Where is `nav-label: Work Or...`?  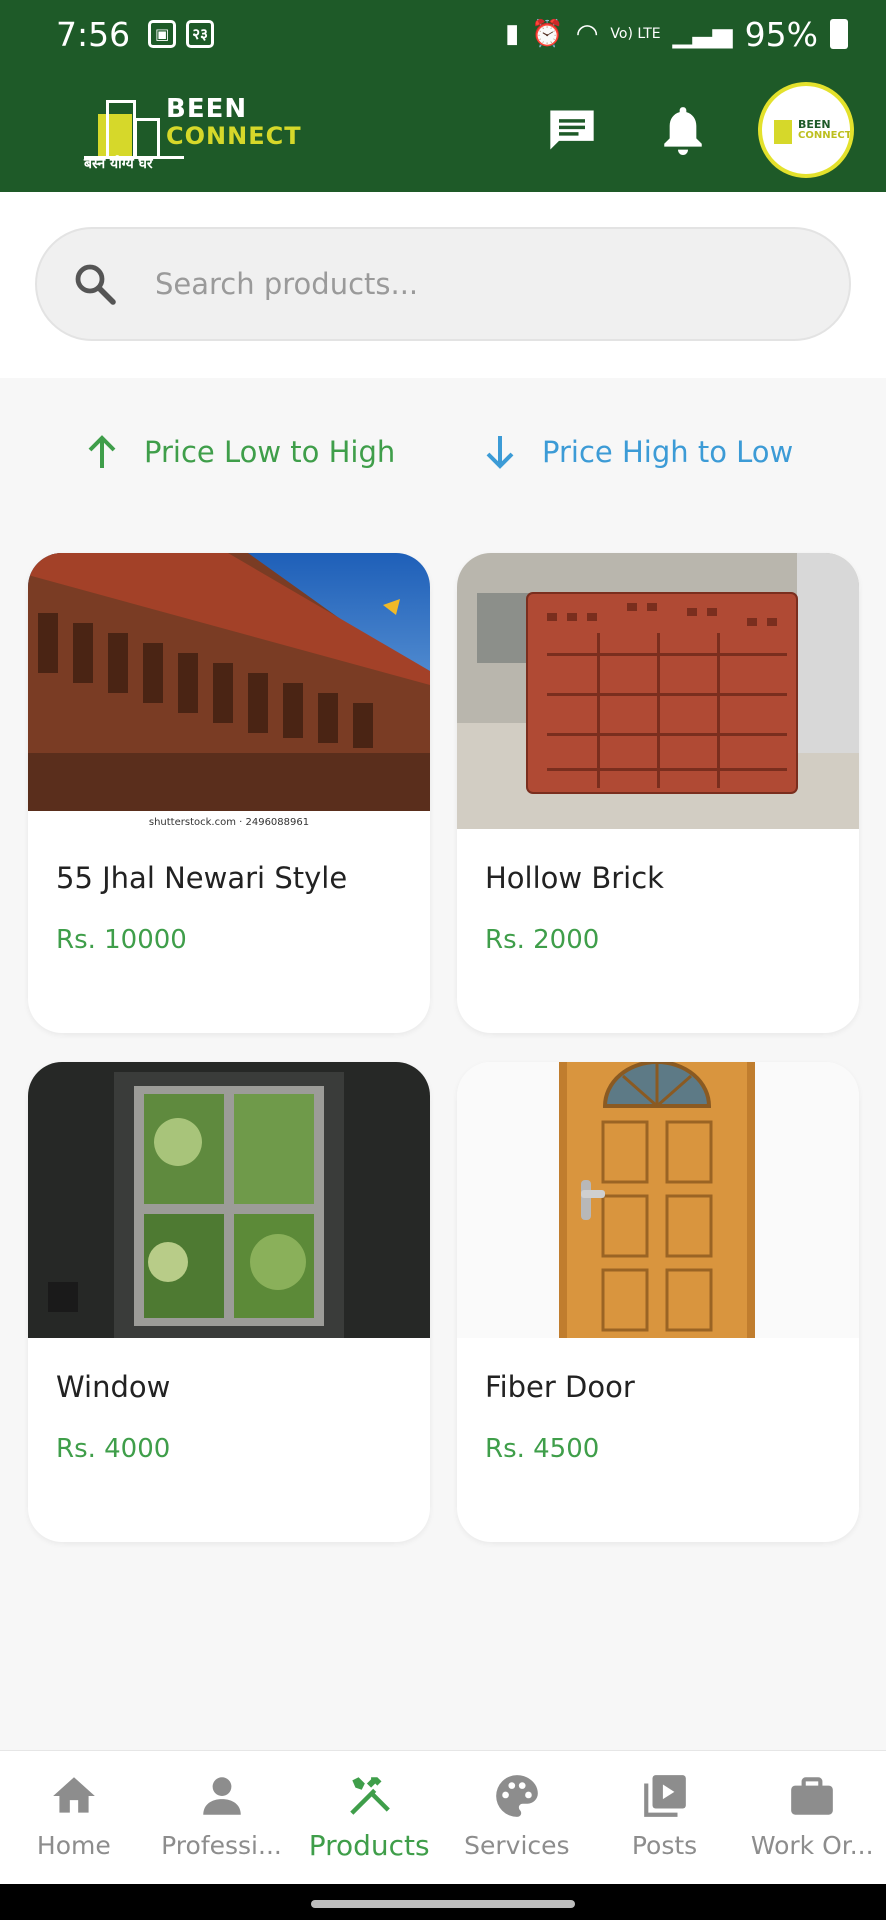 nav-label: Work Or... is located at coordinates (812, 1845).